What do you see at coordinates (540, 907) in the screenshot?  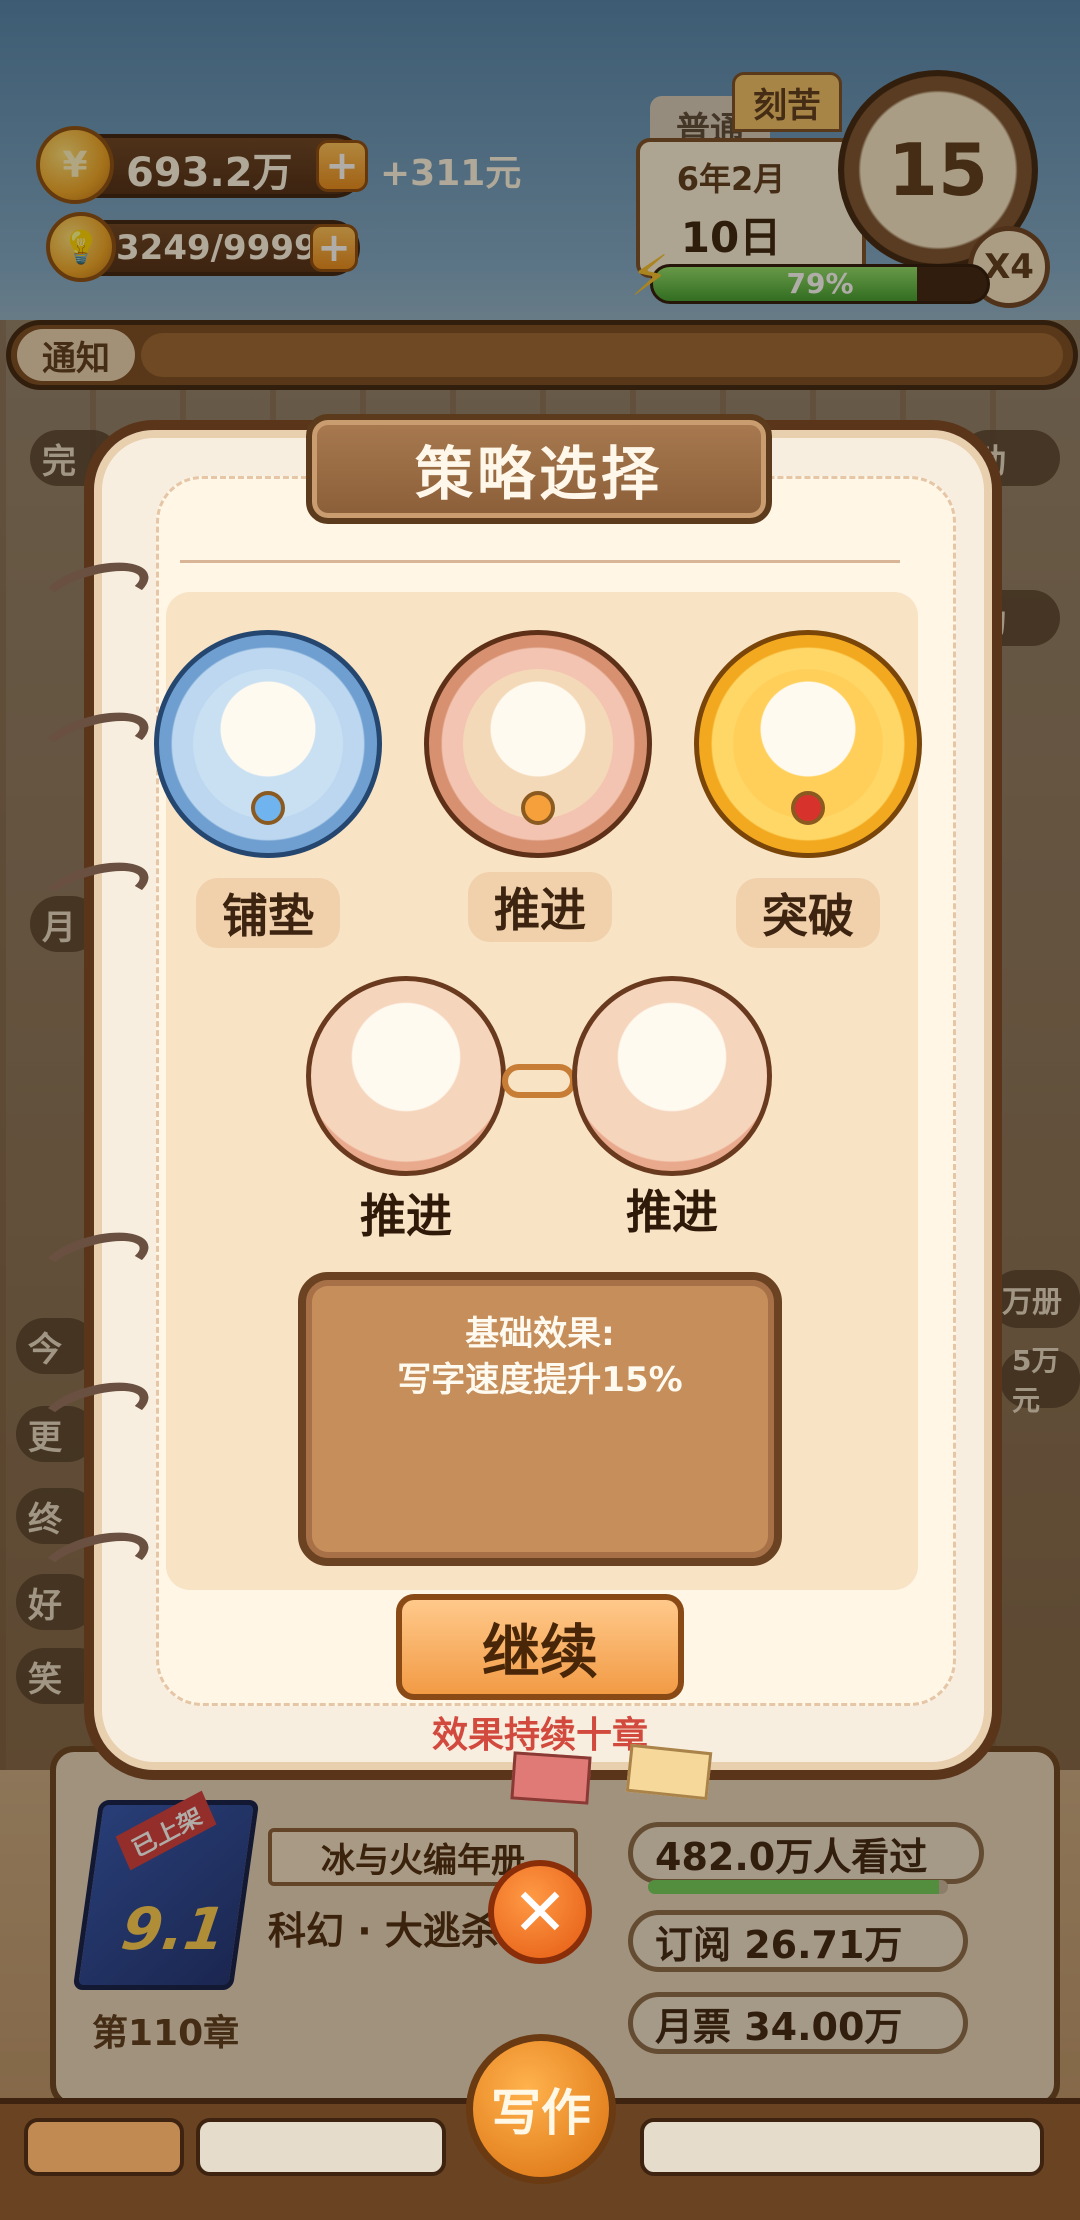 I see `option-advance-label: 推进` at bounding box center [540, 907].